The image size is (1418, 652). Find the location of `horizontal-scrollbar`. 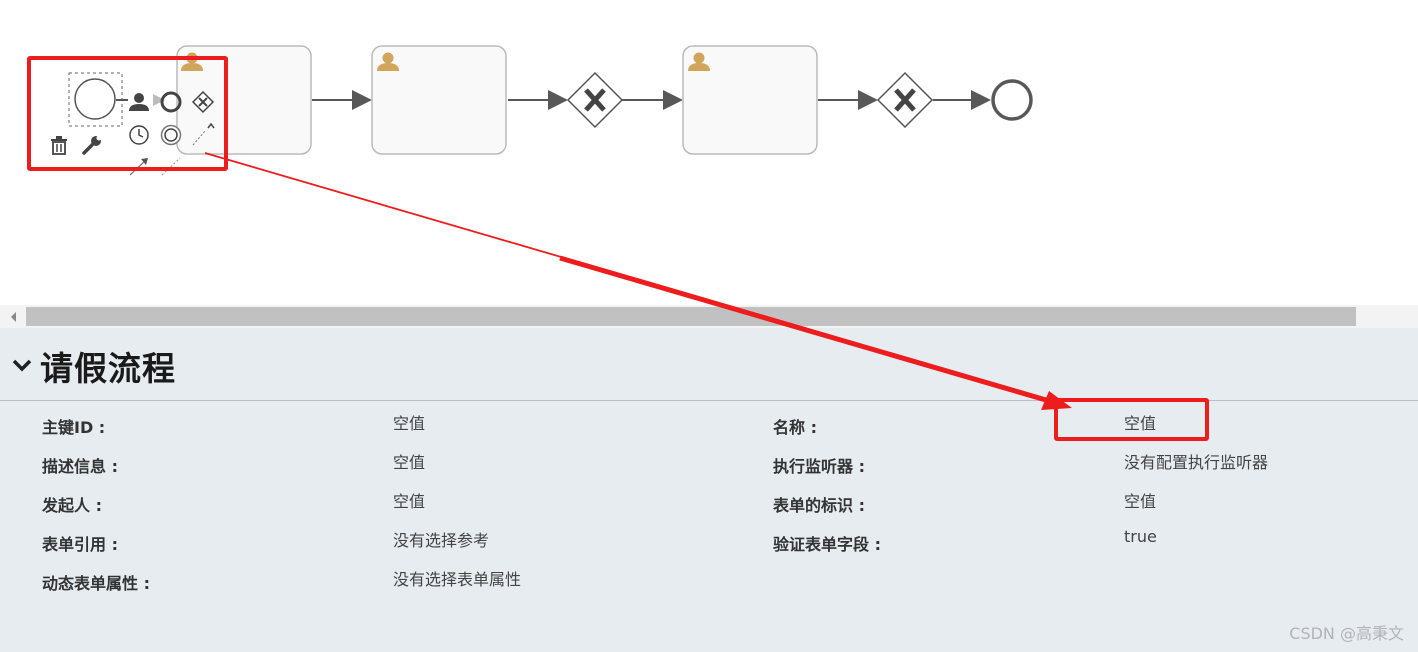

horizontal-scrollbar is located at coordinates (709, 316).